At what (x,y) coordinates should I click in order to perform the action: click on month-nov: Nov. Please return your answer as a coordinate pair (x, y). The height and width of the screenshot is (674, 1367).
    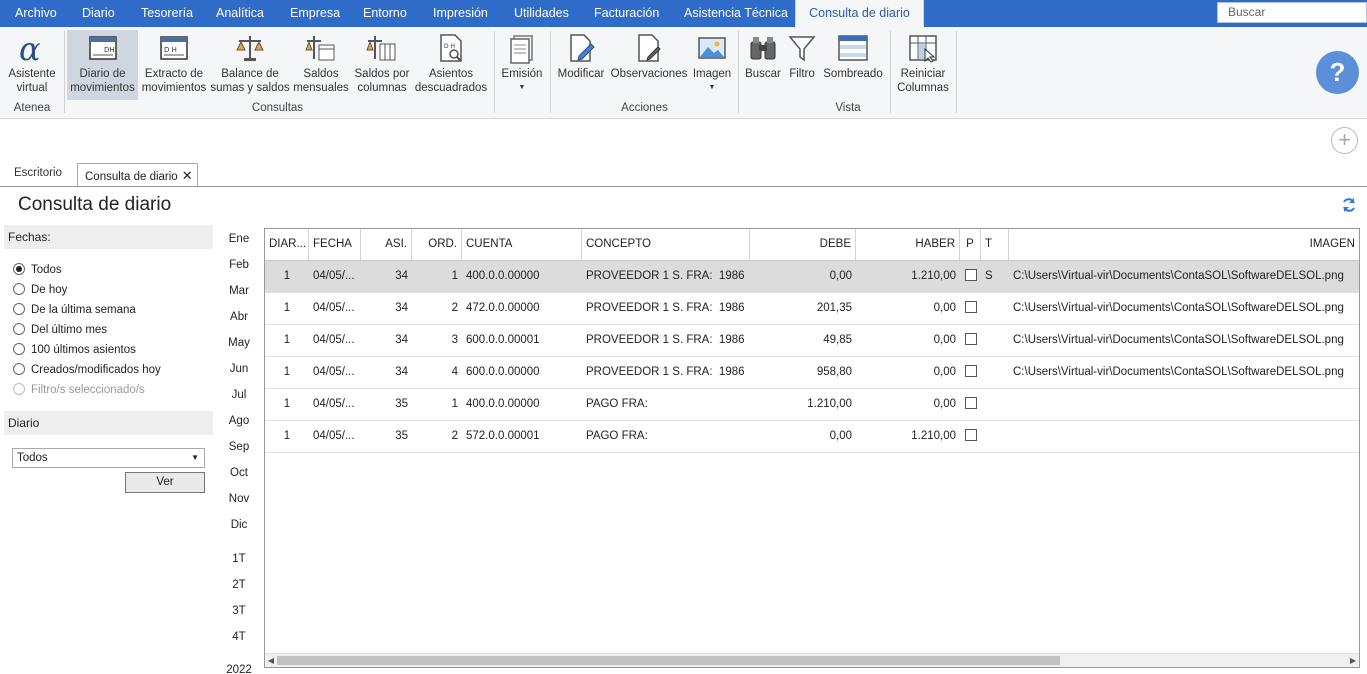
    Looking at the image, I should click on (239, 499).